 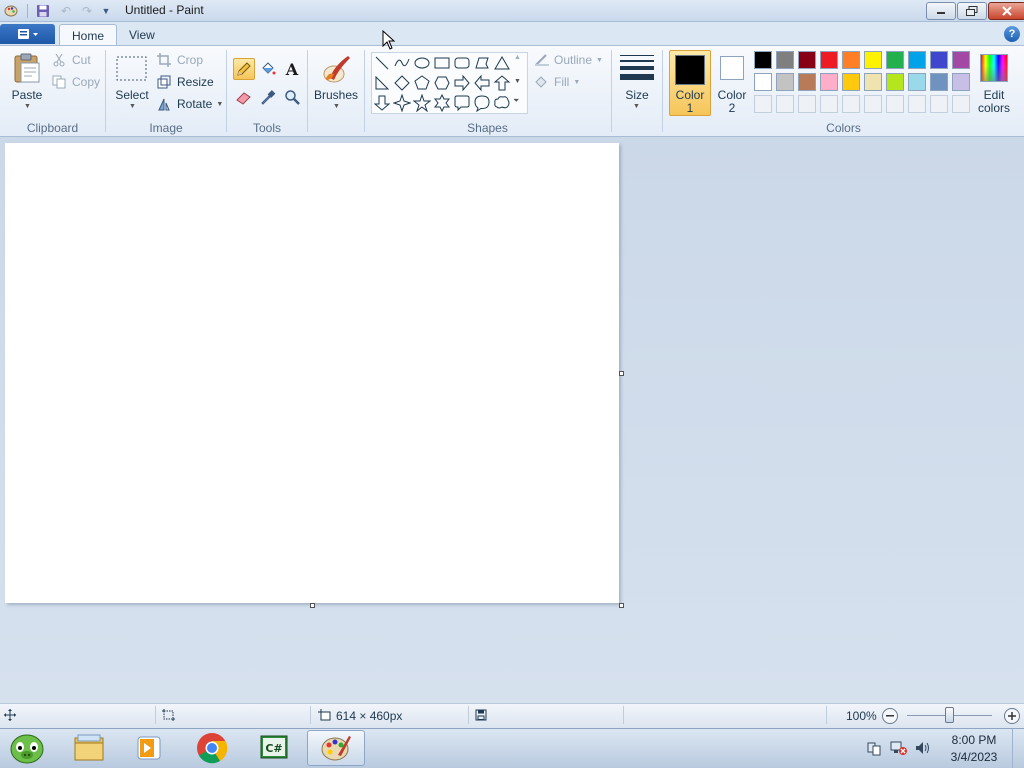 I want to click on zoom-slider-thumb, so click(x=949, y=715).